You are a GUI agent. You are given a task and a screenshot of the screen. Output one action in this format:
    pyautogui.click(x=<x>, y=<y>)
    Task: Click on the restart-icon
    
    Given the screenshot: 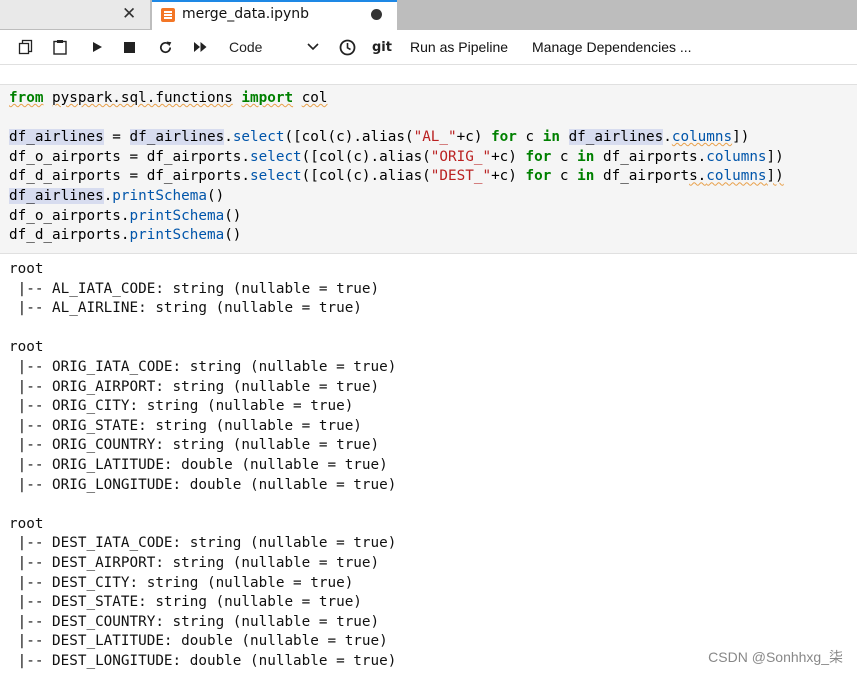 What is the action you would take?
    pyautogui.click(x=165, y=47)
    